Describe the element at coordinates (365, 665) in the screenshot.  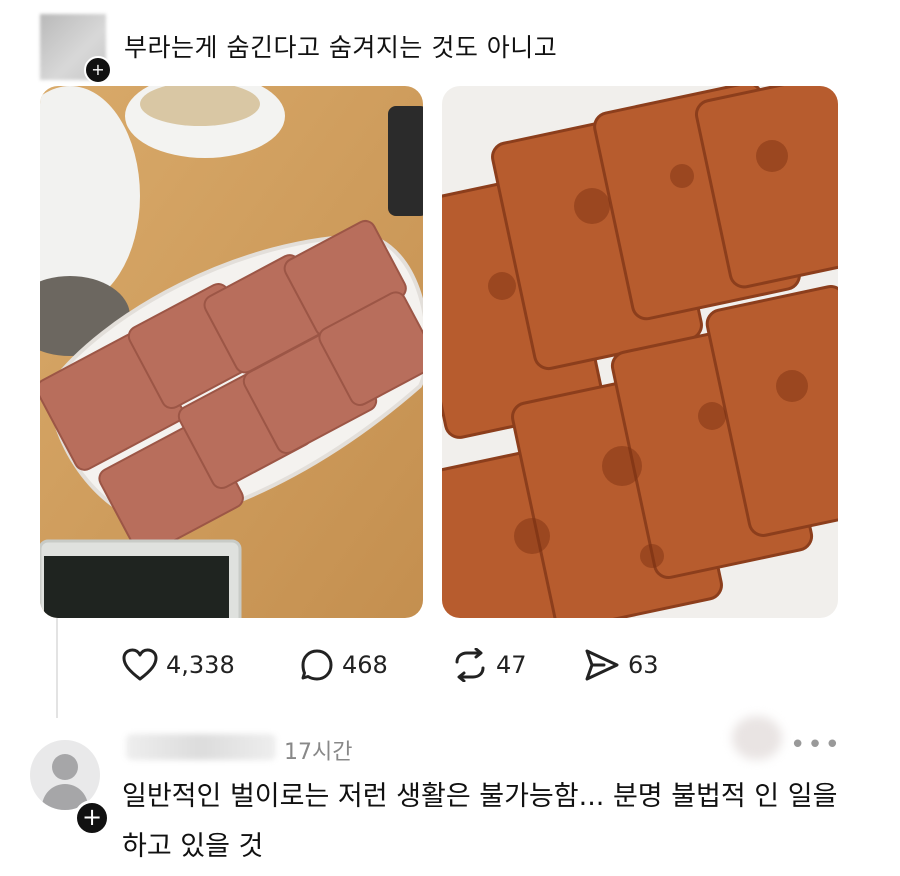
I see `comment-count: 468` at that location.